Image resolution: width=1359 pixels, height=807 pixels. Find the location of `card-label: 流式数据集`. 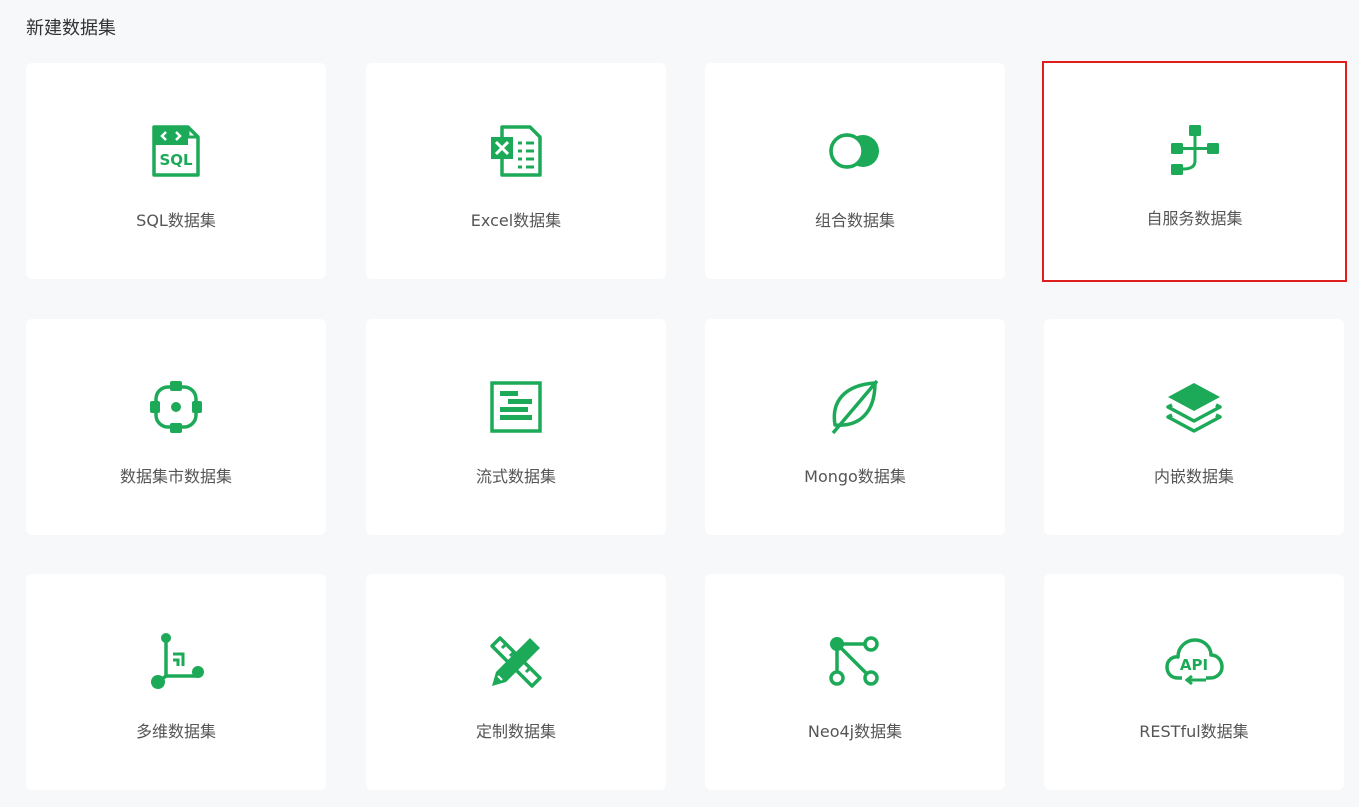

card-label: 流式数据集 is located at coordinates (515, 476).